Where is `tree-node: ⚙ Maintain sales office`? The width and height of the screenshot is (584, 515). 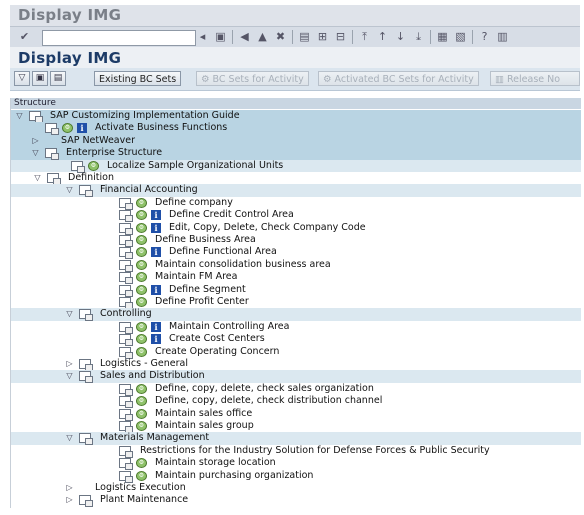
tree-node: ⚙ Maintain sales office is located at coordinates (296, 414).